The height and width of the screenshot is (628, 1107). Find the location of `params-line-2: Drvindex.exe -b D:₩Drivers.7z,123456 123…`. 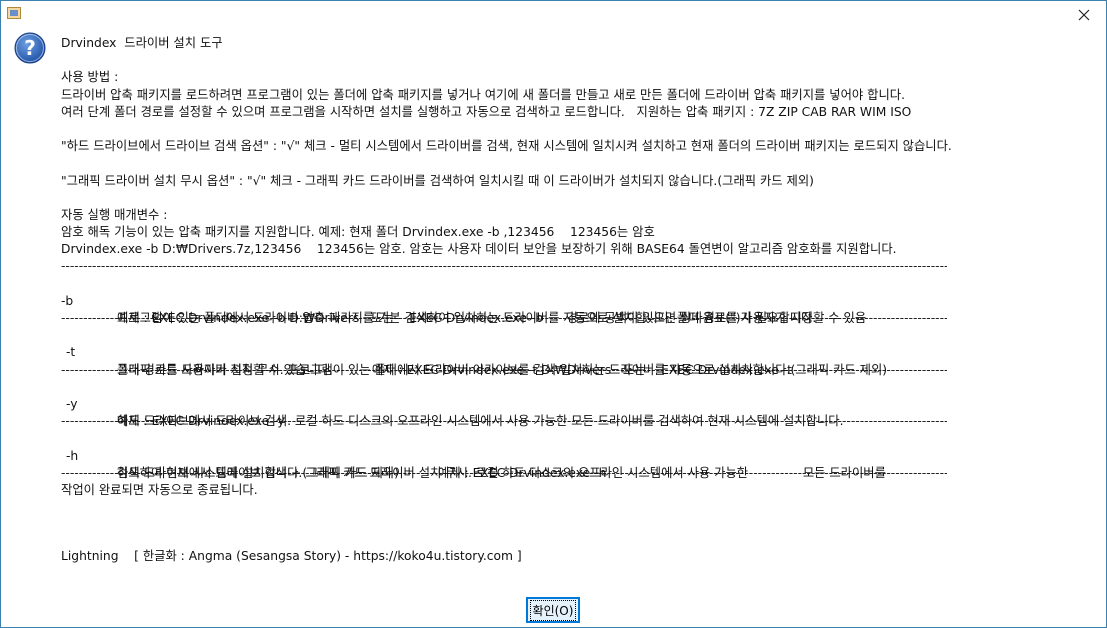

params-line-2: Drvindex.exe -b D:₩Drivers.7z,123456 123… is located at coordinates (479, 249).